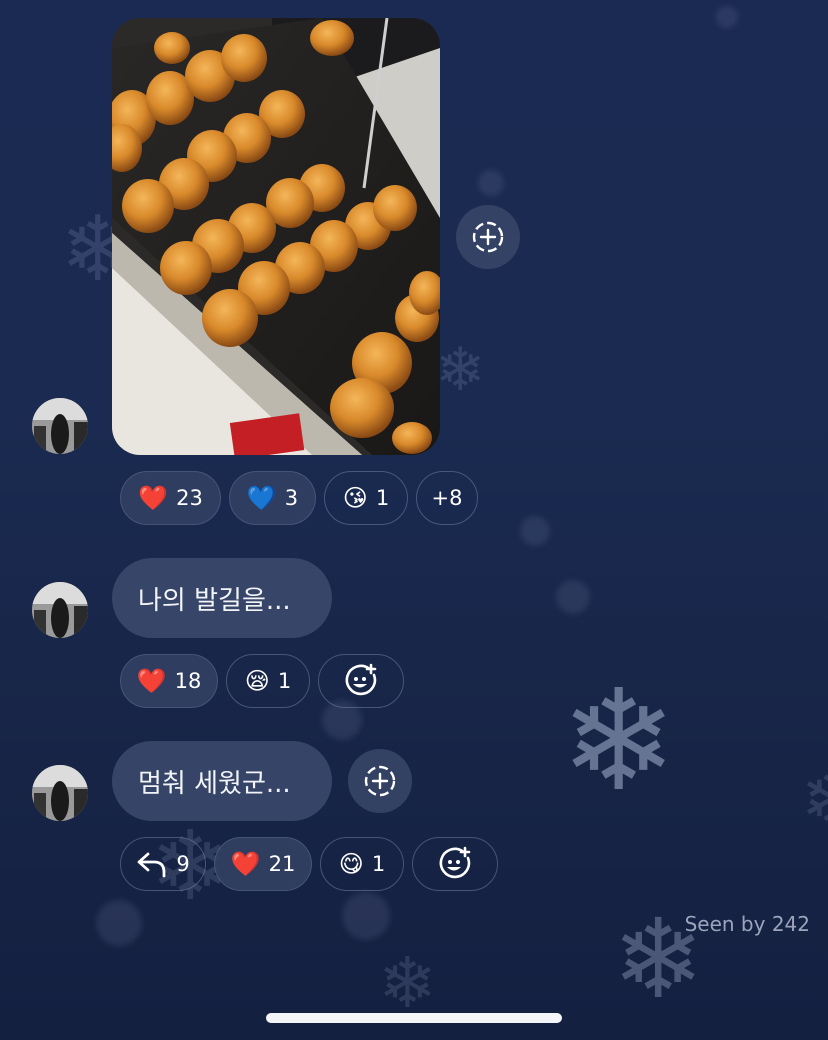 This screenshot has width=828, height=1040. What do you see at coordinates (183, 864) in the screenshot?
I see `reply-count: 9` at bounding box center [183, 864].